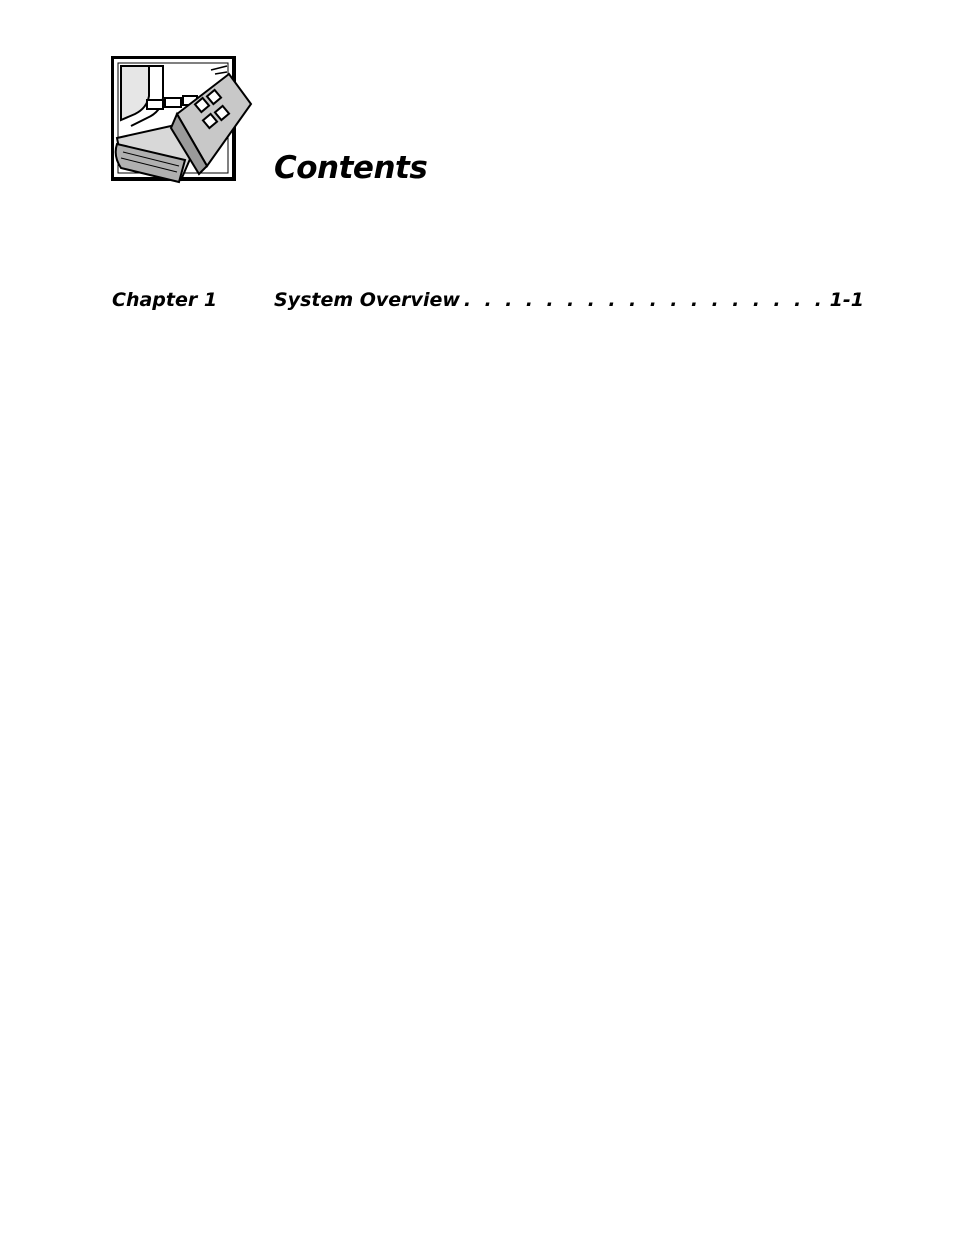 The image size is (954, 1235). I want to click on page-title: Contents, so click(351, 168).